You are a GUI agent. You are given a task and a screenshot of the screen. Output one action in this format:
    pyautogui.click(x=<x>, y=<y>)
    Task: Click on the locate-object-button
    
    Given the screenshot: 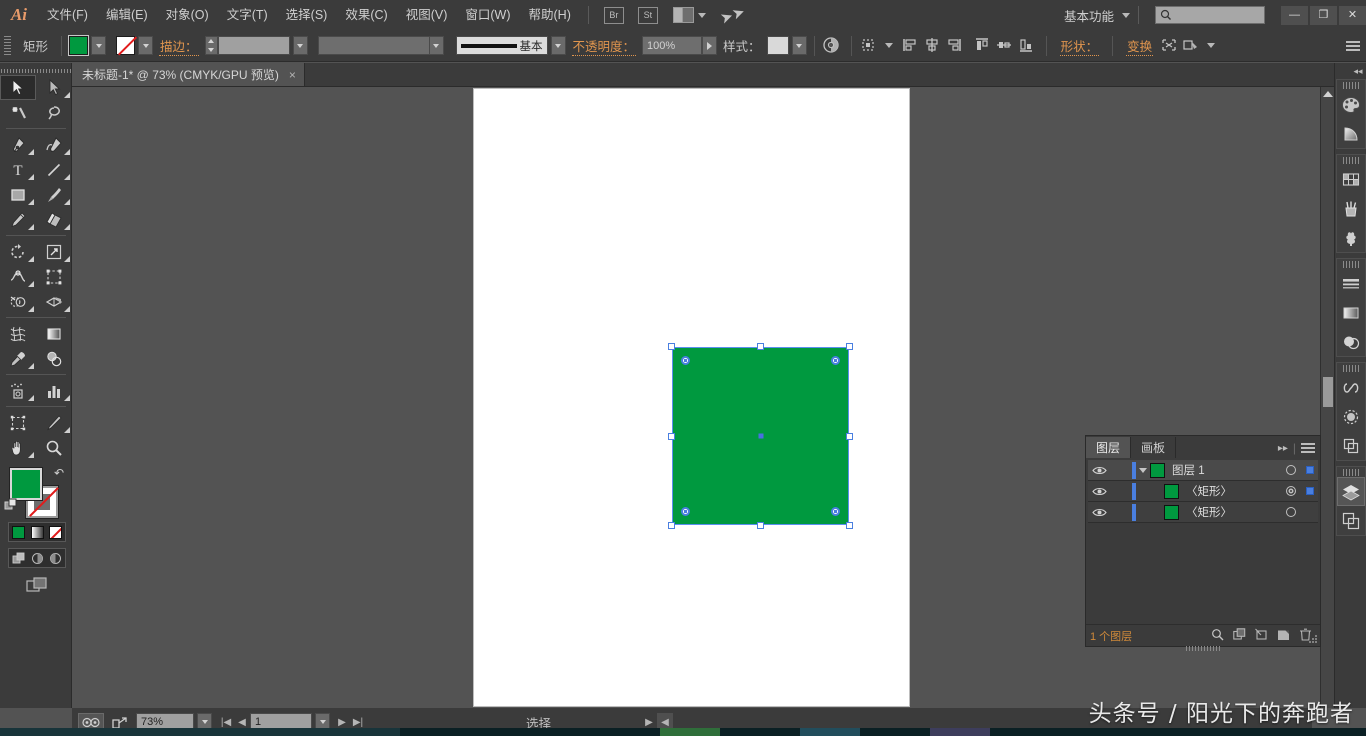 What is the action you would take?
    pyautogui.click(x=1217, y=636)
    